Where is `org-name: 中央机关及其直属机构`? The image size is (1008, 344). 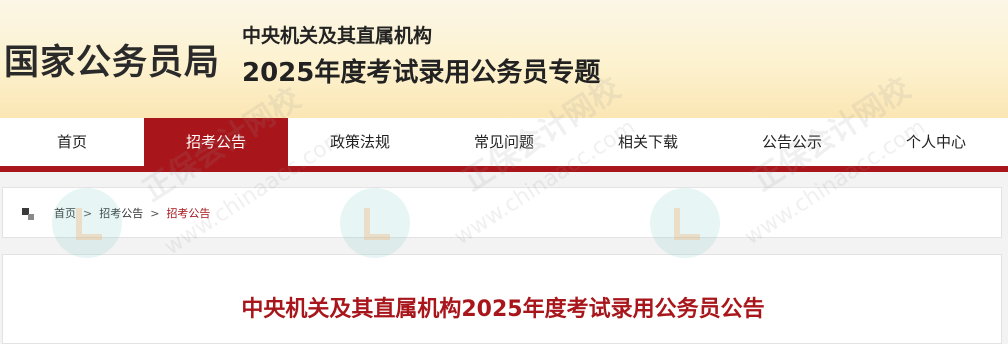 org-name: 中央机关及其直属机构 is located at coordinates (337, 36).